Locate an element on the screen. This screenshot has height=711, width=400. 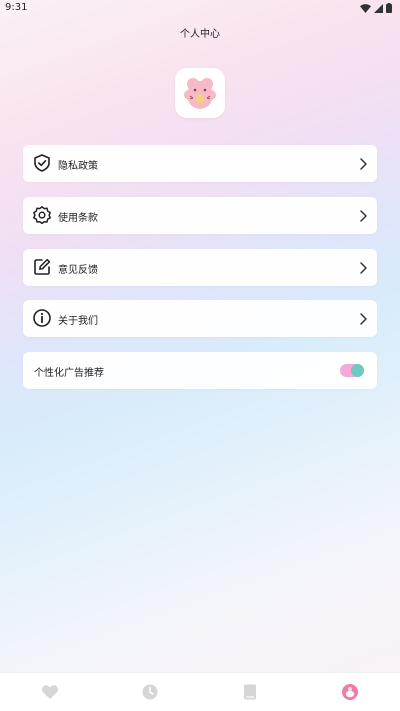
wifi-icon is located at coordinates (365, 8).